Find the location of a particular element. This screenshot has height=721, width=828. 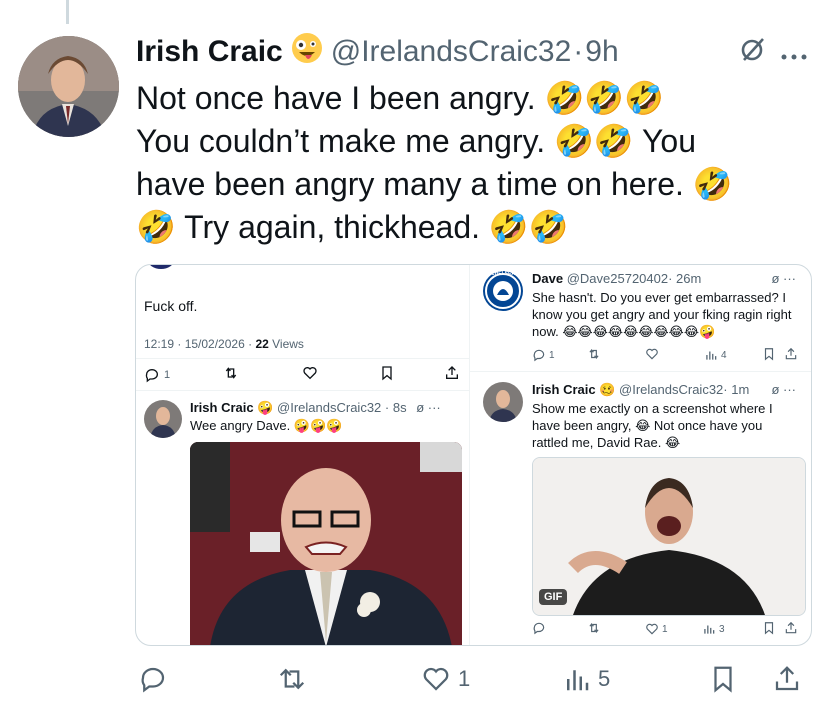

reply-icon: 1 is located at coordinates (157, 375).